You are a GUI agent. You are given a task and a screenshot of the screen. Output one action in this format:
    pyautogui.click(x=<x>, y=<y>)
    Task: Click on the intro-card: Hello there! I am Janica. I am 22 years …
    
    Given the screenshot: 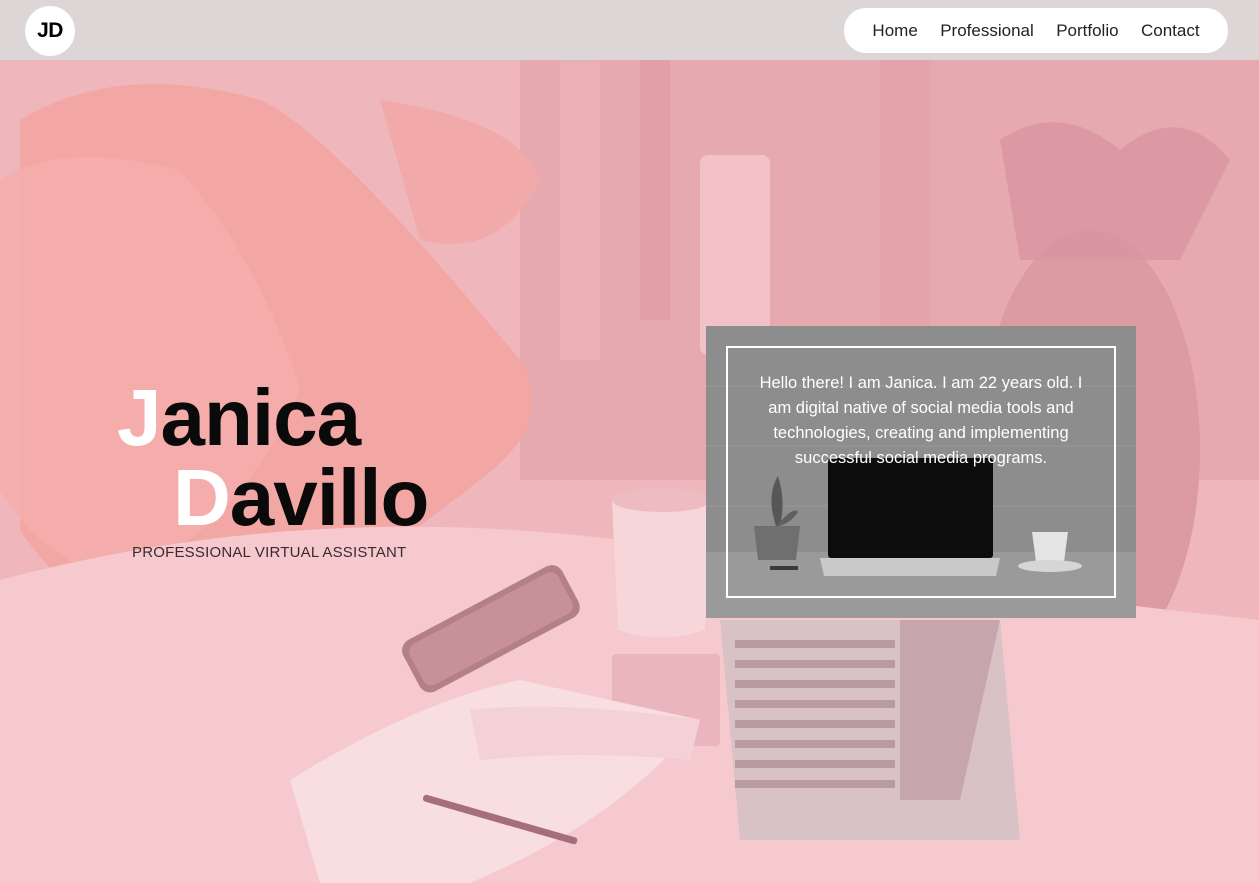 What is the action you would take?
    pyautogui.click(x=921, y=472)
    